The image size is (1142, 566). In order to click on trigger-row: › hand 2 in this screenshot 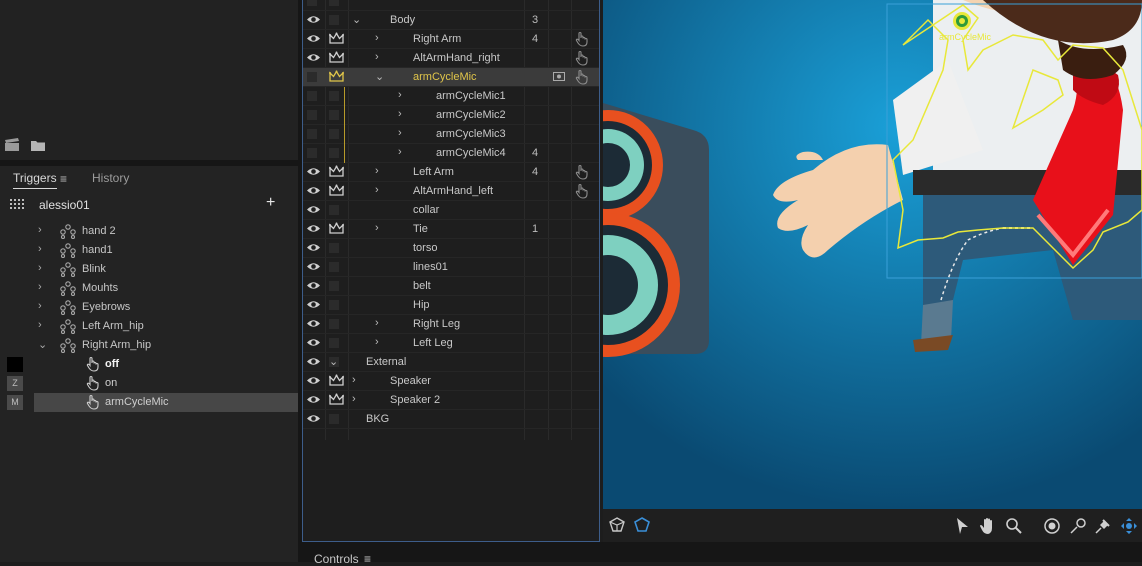, I will do `click(149, 231)`.